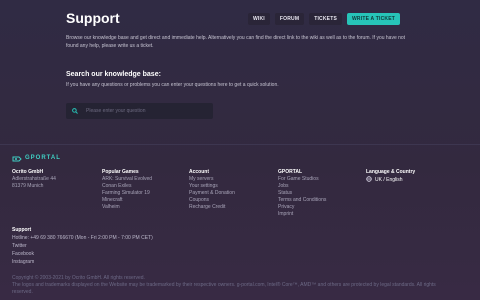 The height and width of the screenshot is (300, 480). I want to click on forum-button: FORUM, so click(289, 19).